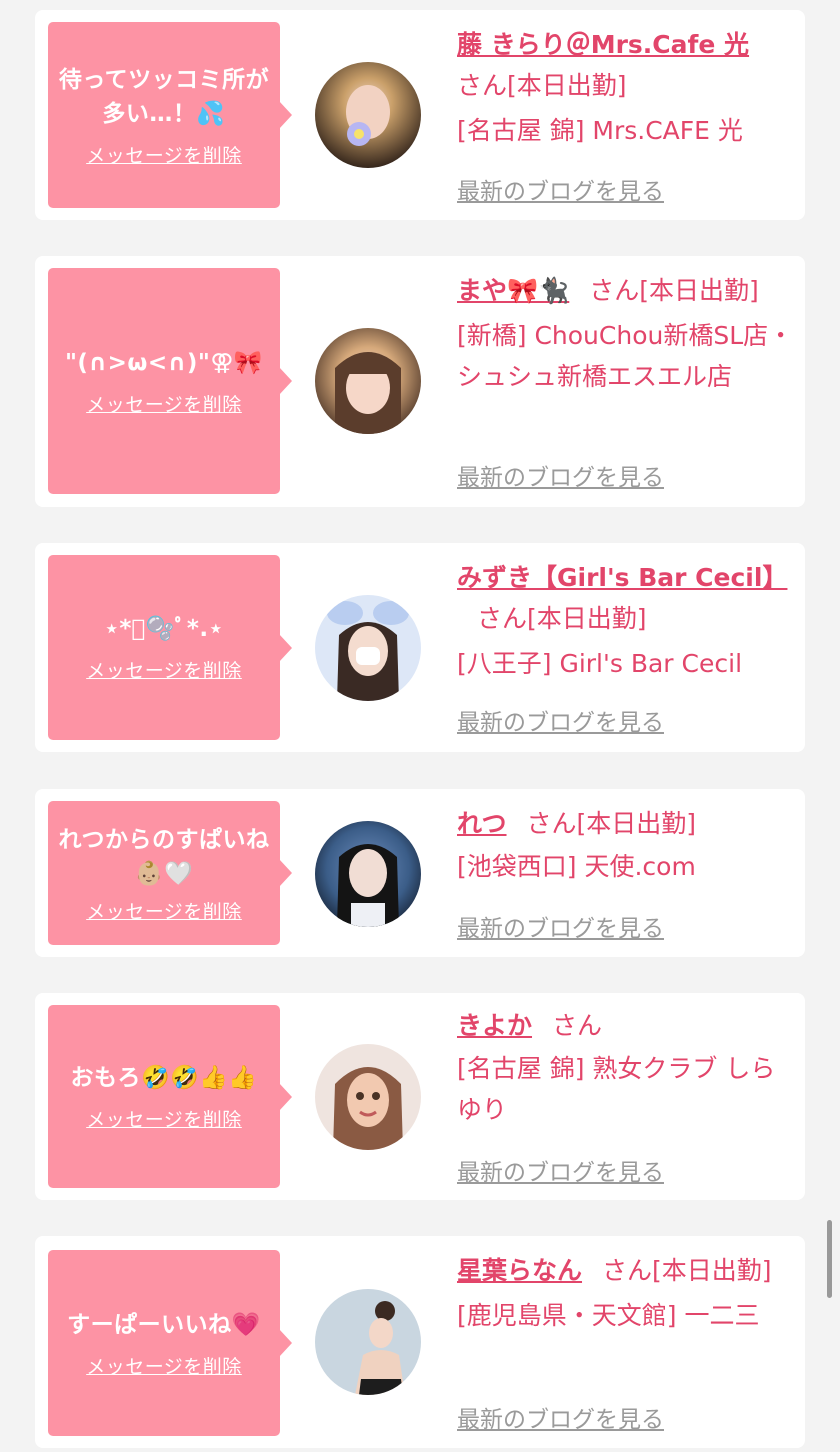  Describe the element at coordinates (627, 1293) in the screenshot. I see `user-info: 星葉らなん さん[本日出勤] [鹿児島県・天文館] 一二三` at that location.